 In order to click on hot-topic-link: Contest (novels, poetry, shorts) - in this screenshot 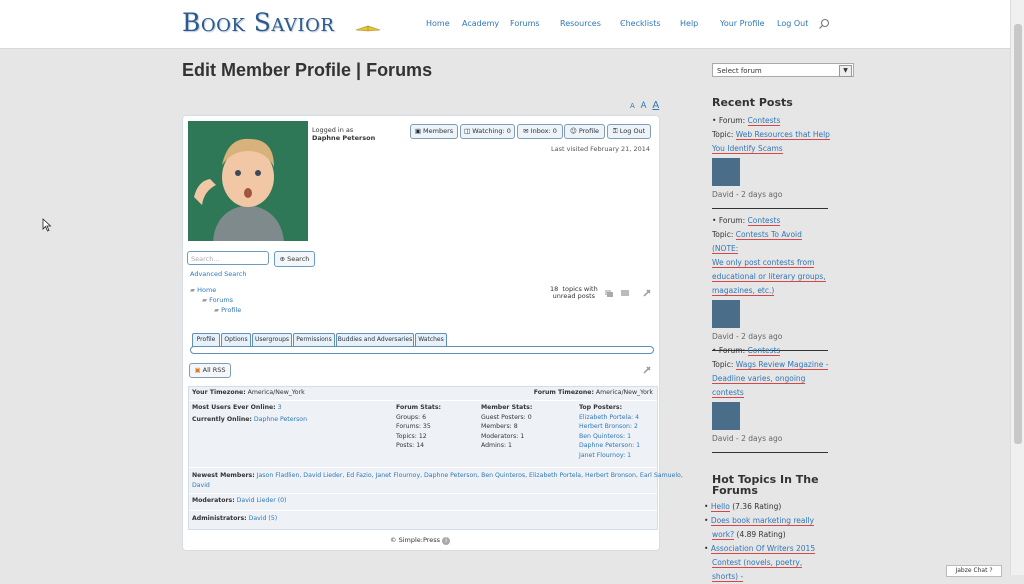, I will do `click(757, 570)`.